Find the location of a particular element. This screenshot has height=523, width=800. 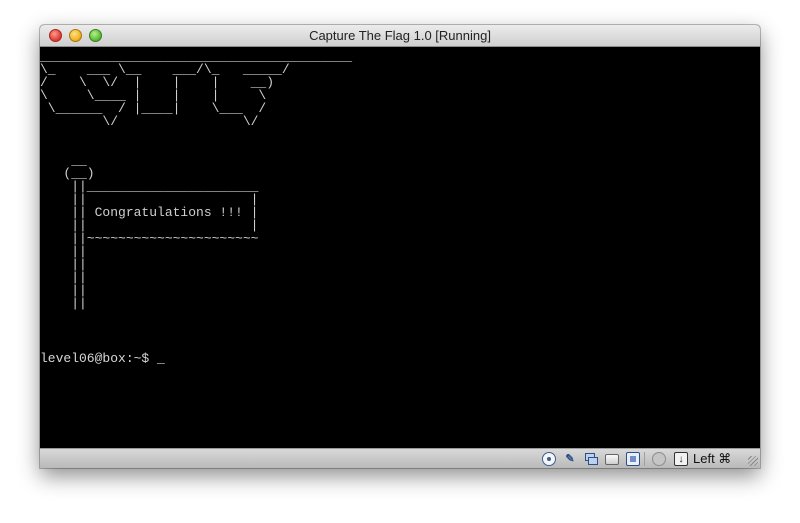

window-title: Capture The Flag 1.0 [Running] is located at coordinates (400, 35).